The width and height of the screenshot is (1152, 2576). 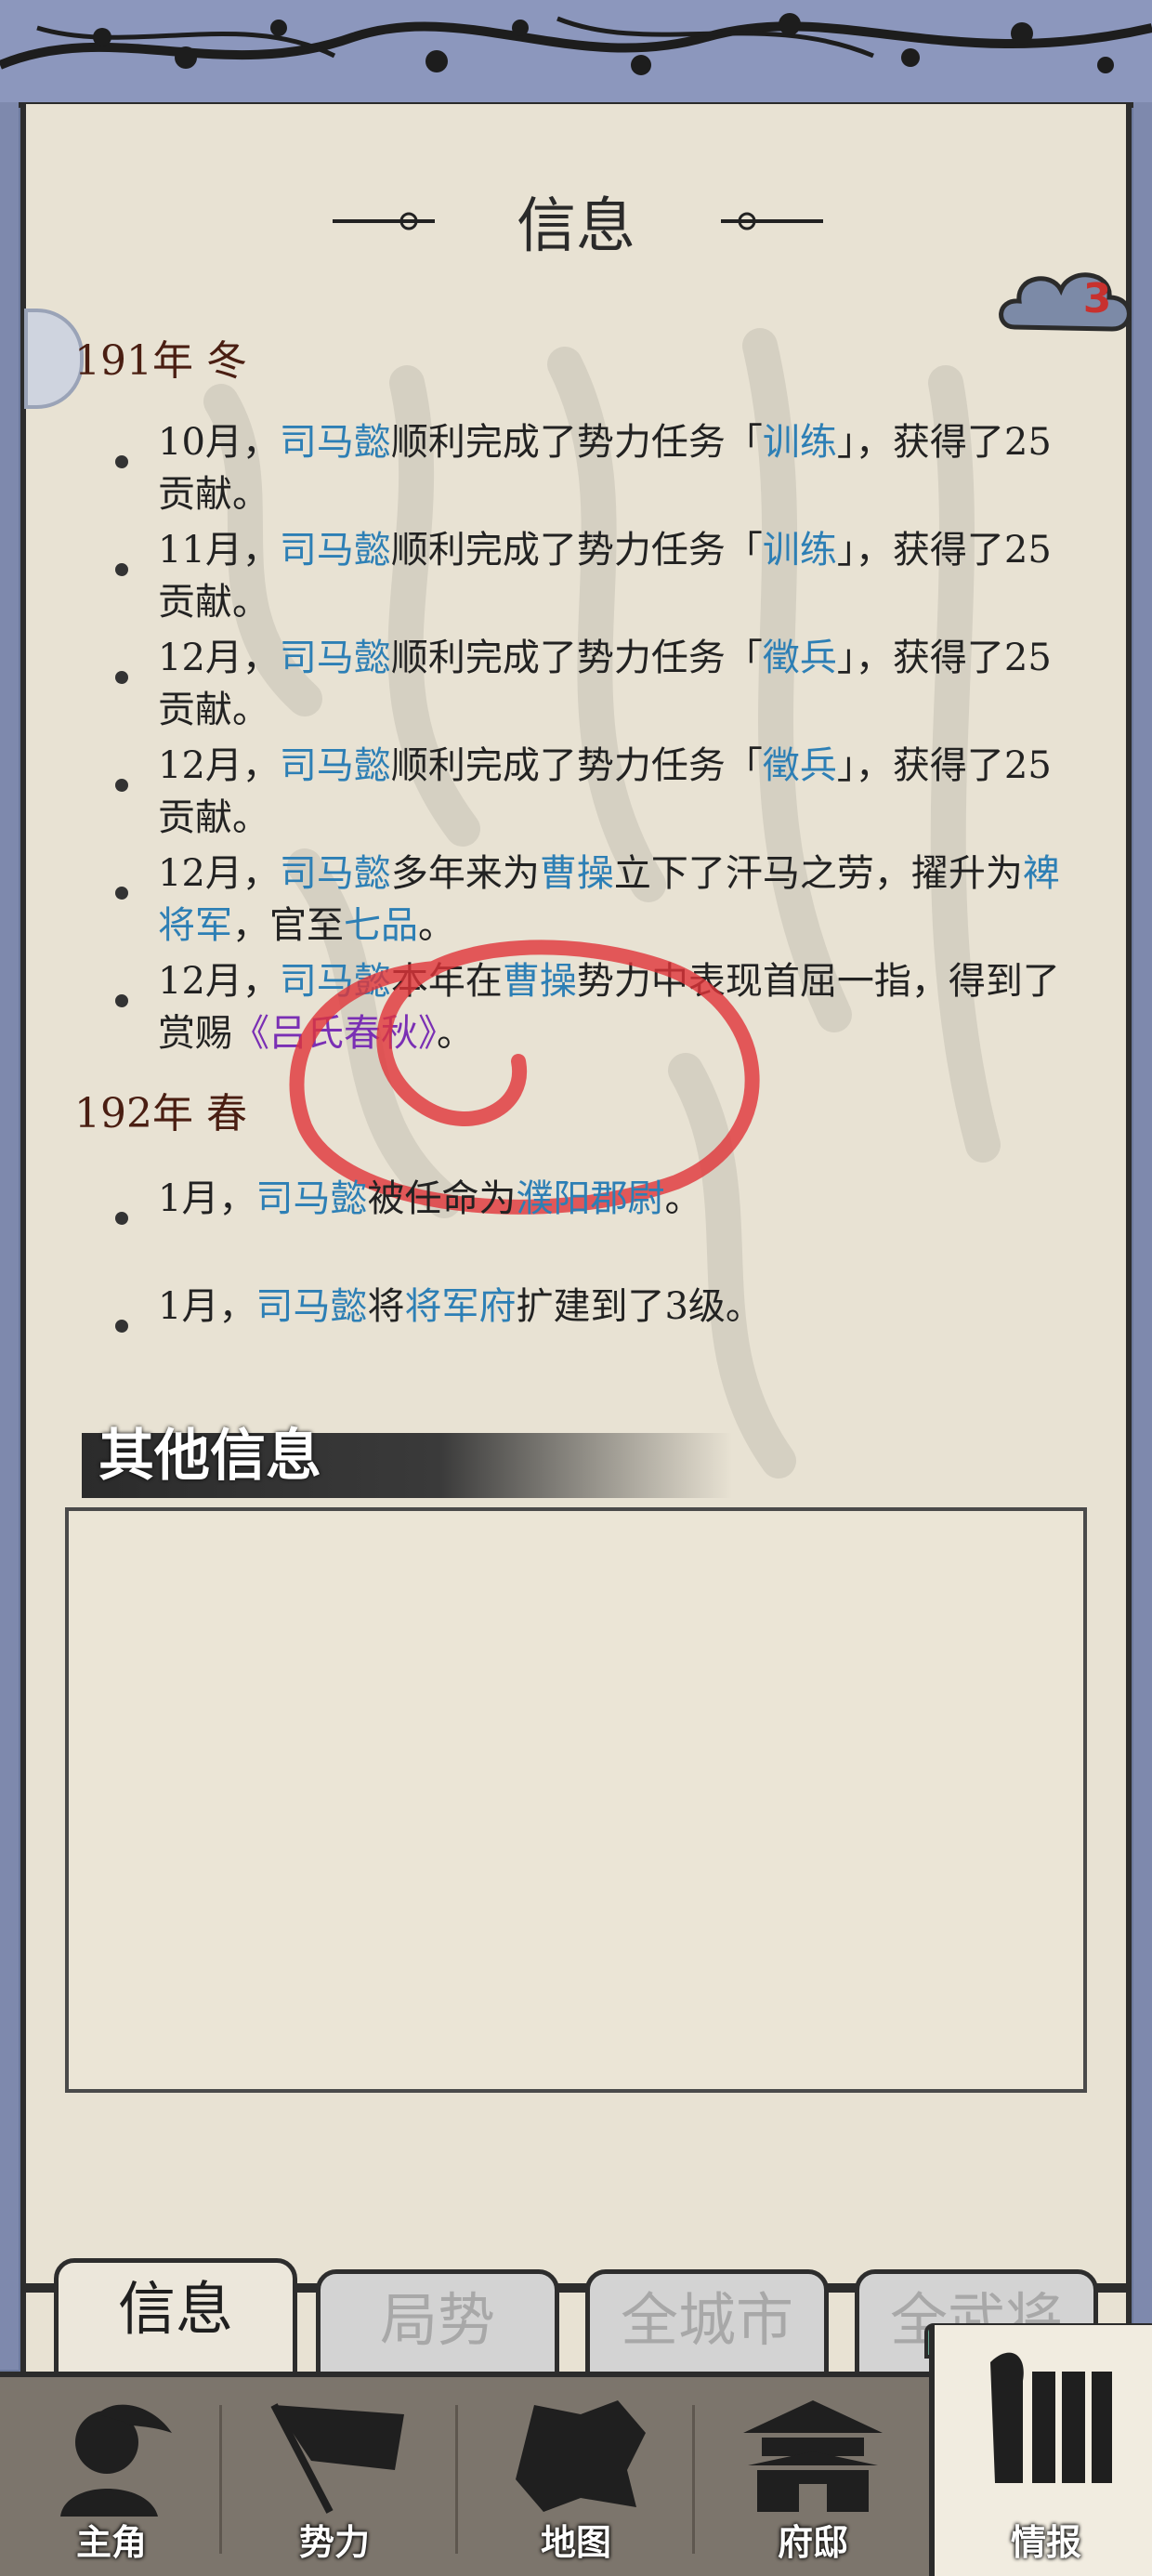 I want to click on nav-residence: 府邸, so click(x=812, y=2476).